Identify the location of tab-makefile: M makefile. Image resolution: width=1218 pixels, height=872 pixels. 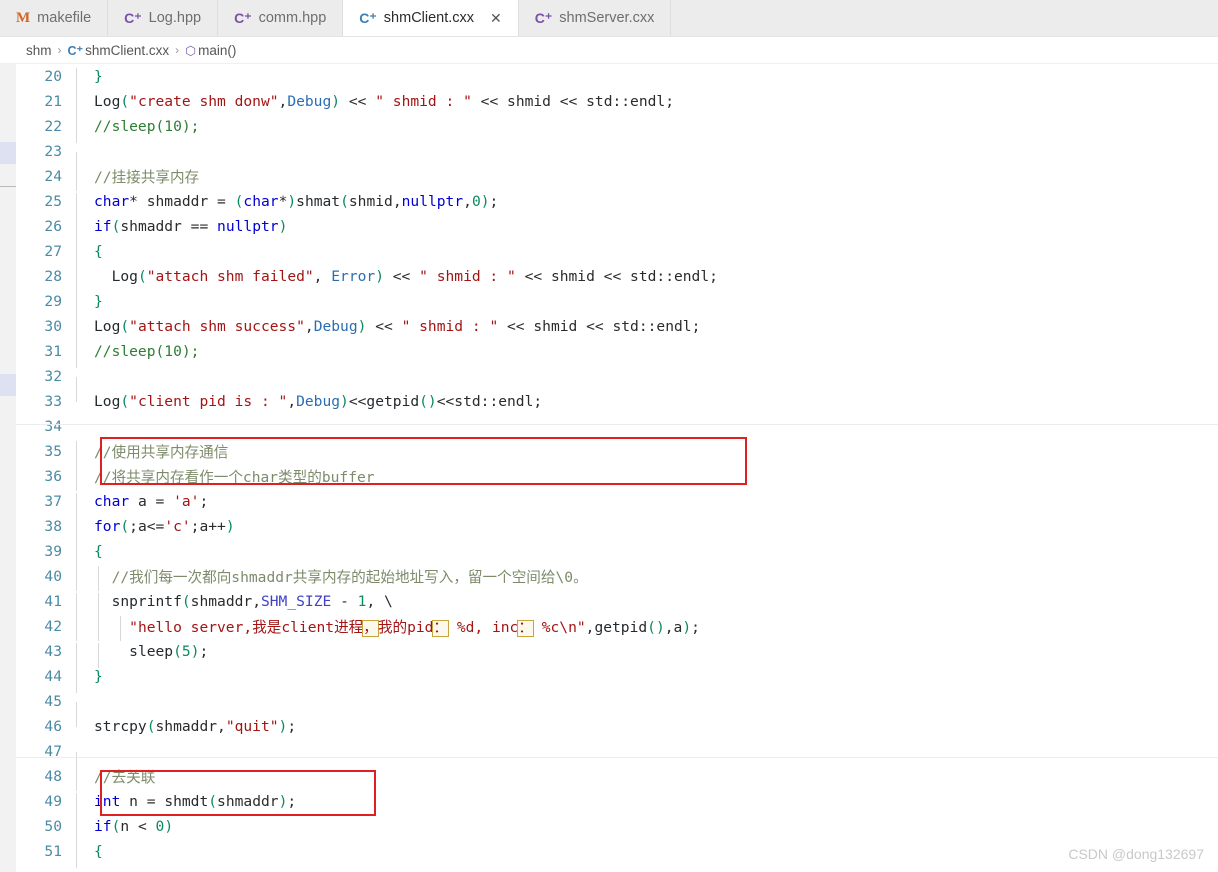
(54, 18).